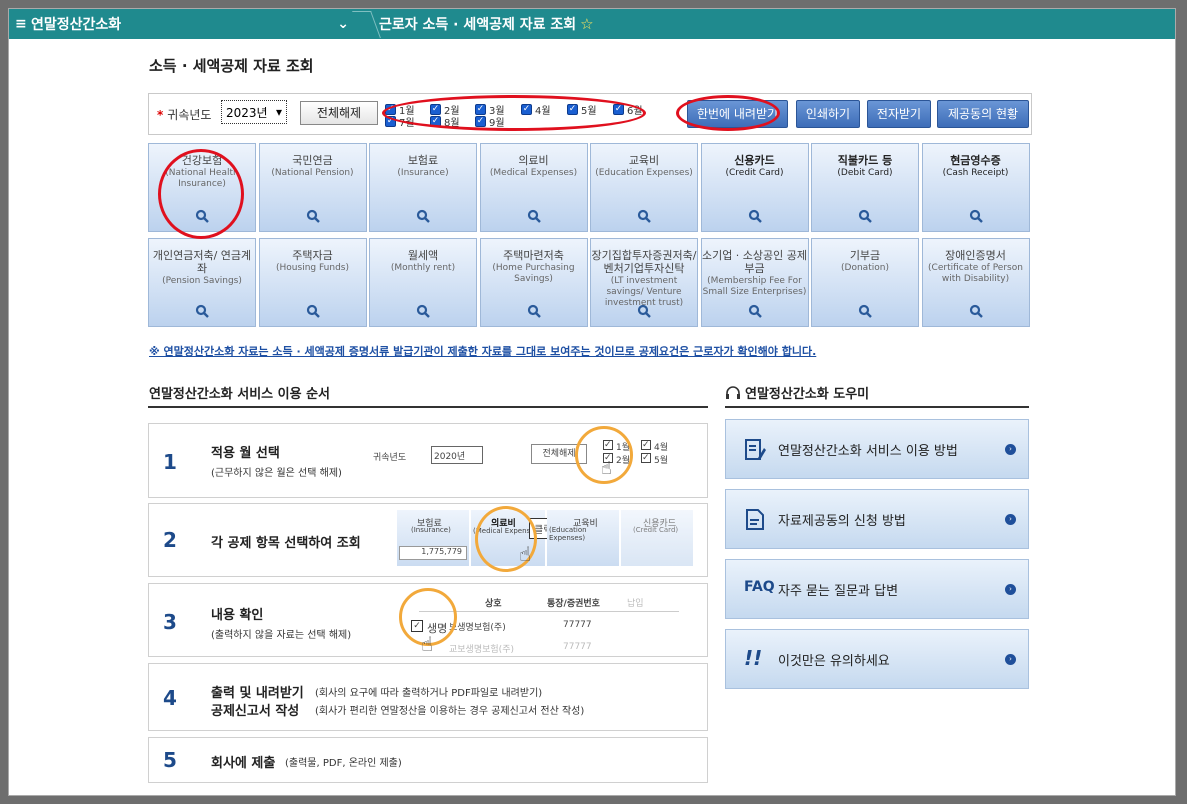 The height and width of the screenshot is (804, 1187). What do you see at coordinates (202, 262) in the screenshot?
I see `category-label: 개인연금저축/ 연금계좌` at bounding box center [202, 262].